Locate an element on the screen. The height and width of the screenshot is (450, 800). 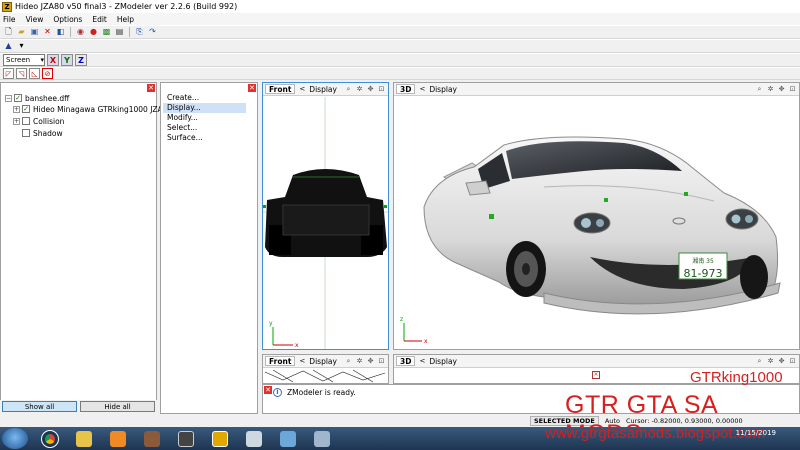
tree-item-banshee: − ✓ banshee.dff is located at coordinates (37, 98).